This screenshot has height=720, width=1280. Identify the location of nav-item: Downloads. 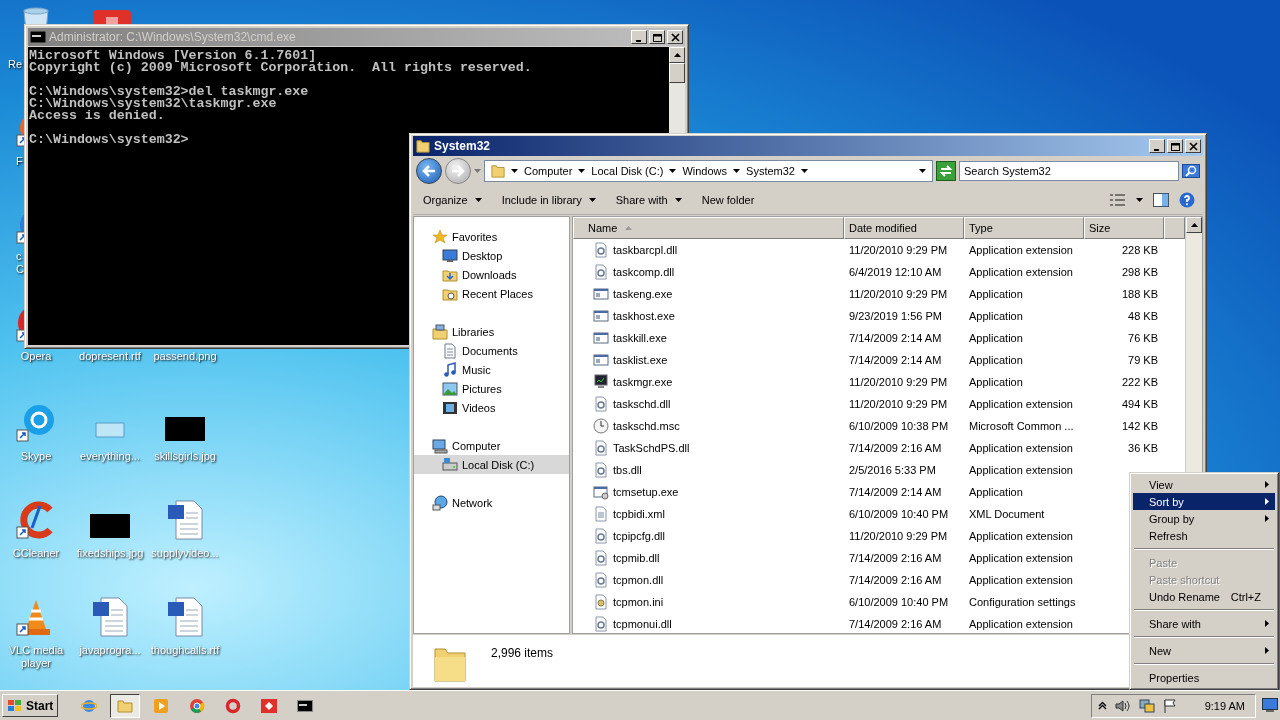
(491, 274).